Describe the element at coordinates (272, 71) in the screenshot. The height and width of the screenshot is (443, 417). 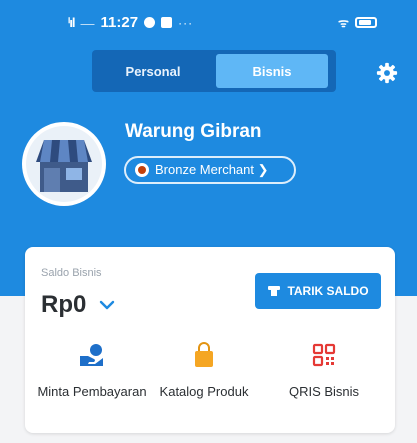
I see `tab-bisnis: Bisnis` at that location.